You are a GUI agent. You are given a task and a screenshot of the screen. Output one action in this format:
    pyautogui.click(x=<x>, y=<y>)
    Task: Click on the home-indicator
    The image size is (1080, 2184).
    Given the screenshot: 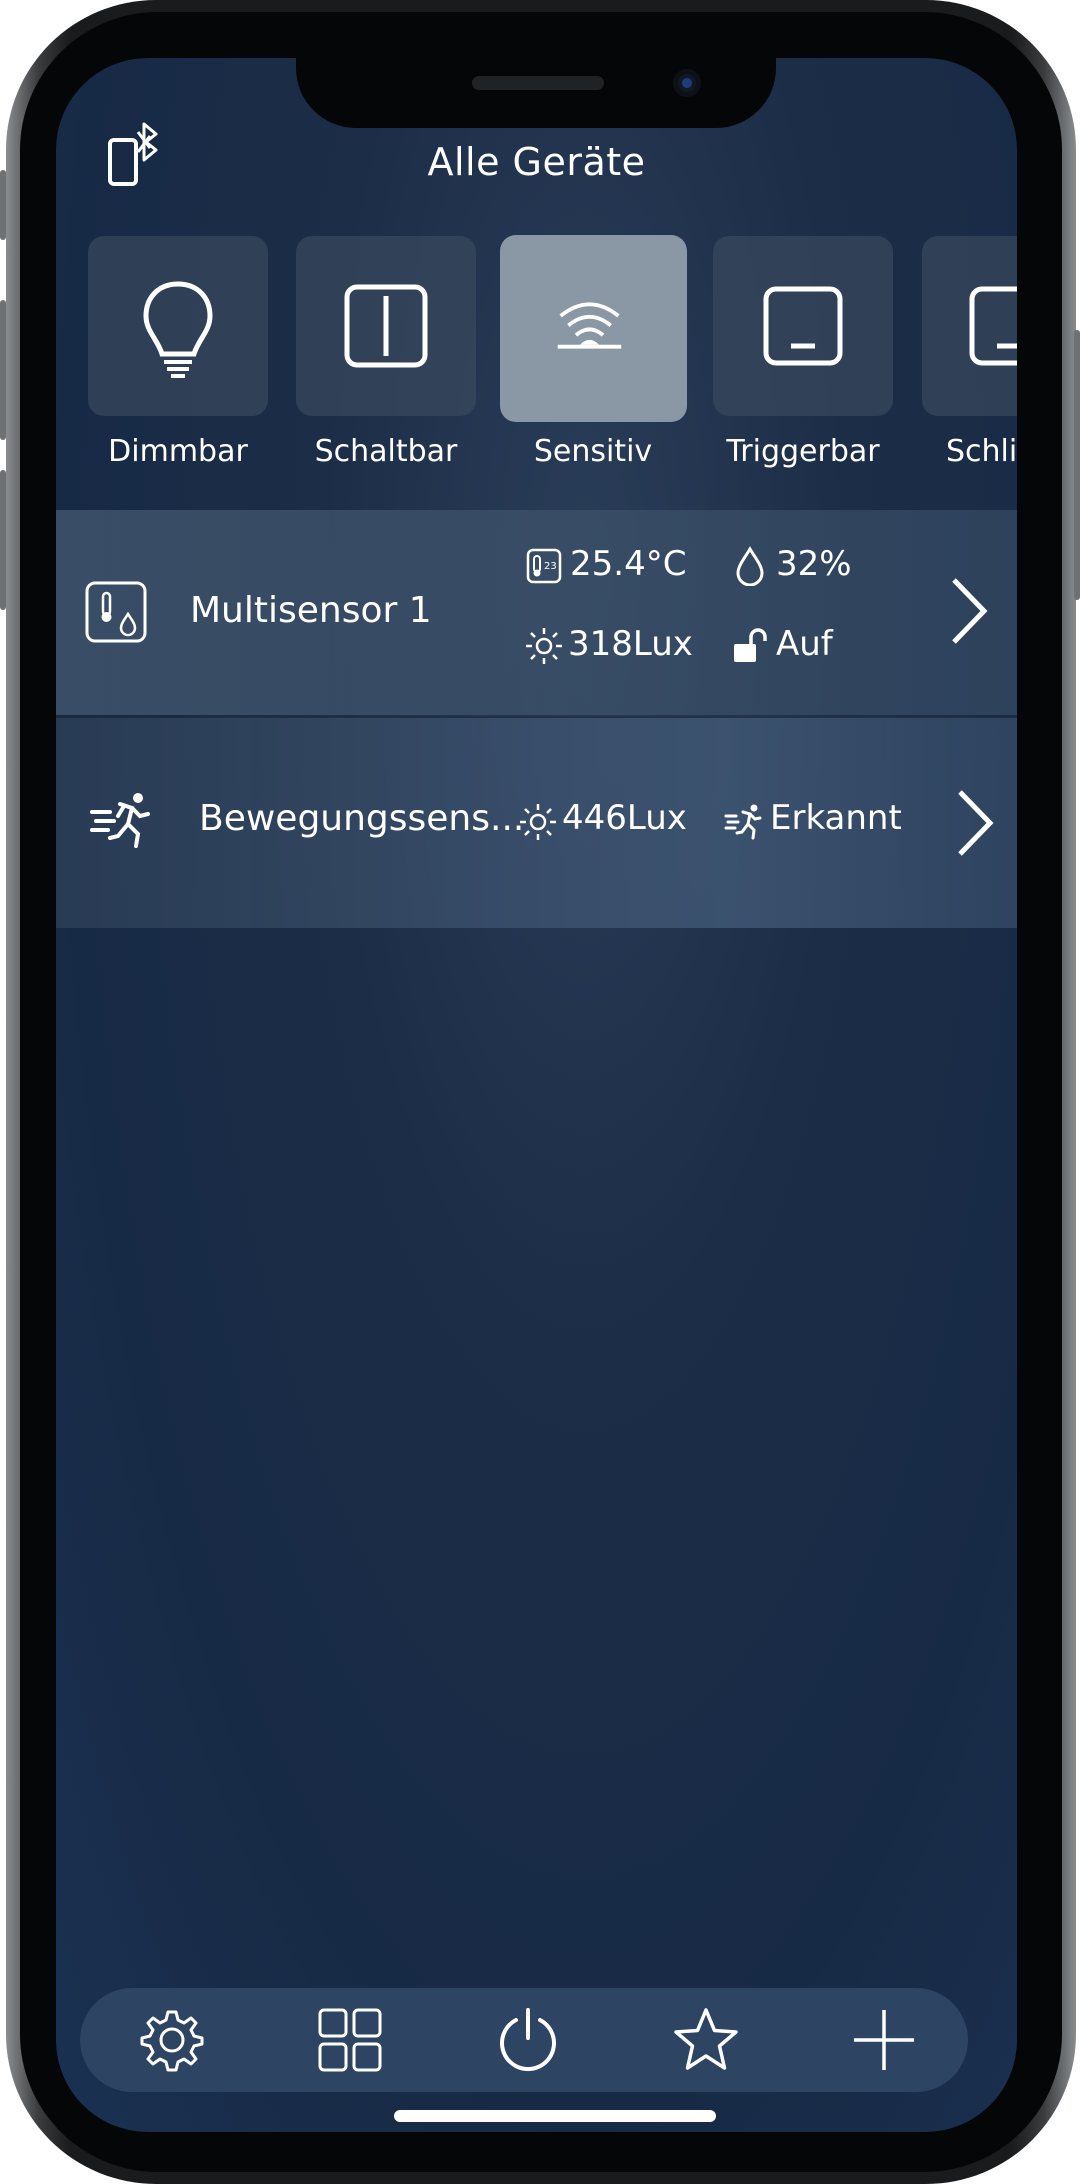 What is the action you would take?
    pyautogui.click(x=555, y=2116)
    